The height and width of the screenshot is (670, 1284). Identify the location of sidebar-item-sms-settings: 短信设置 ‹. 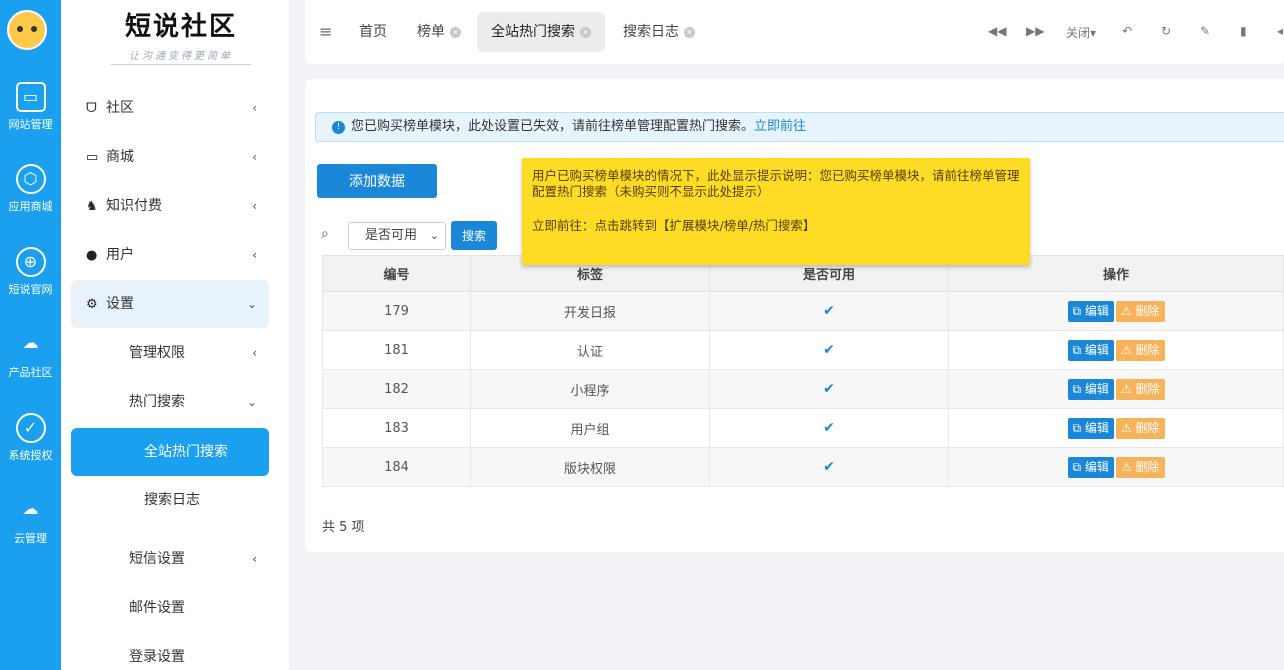
(170, 559).